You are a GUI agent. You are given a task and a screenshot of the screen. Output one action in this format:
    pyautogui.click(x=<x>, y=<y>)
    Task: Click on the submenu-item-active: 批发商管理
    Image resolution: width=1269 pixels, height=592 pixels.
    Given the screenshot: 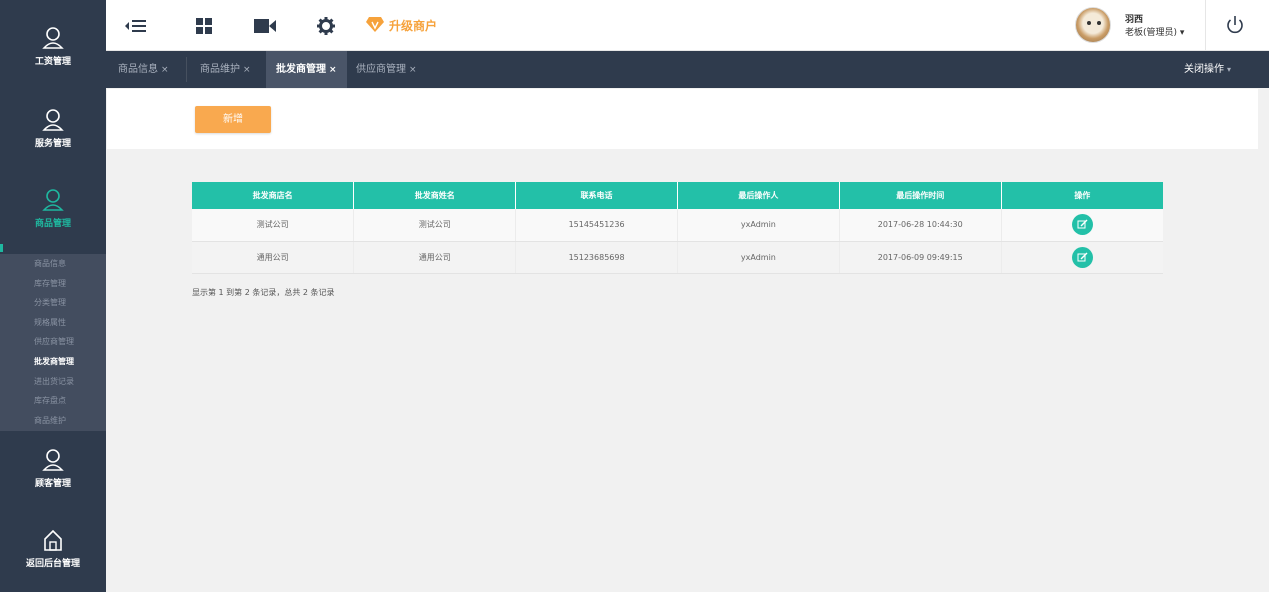 What is the action you would take?
    pyautogui.click(x=53, y=362)
    